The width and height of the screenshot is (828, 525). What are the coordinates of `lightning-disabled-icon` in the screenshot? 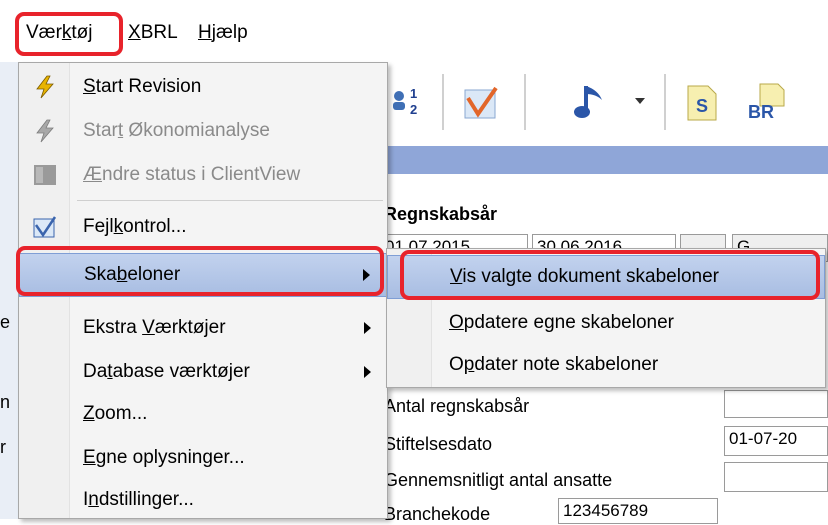 It's located at (45, 131).